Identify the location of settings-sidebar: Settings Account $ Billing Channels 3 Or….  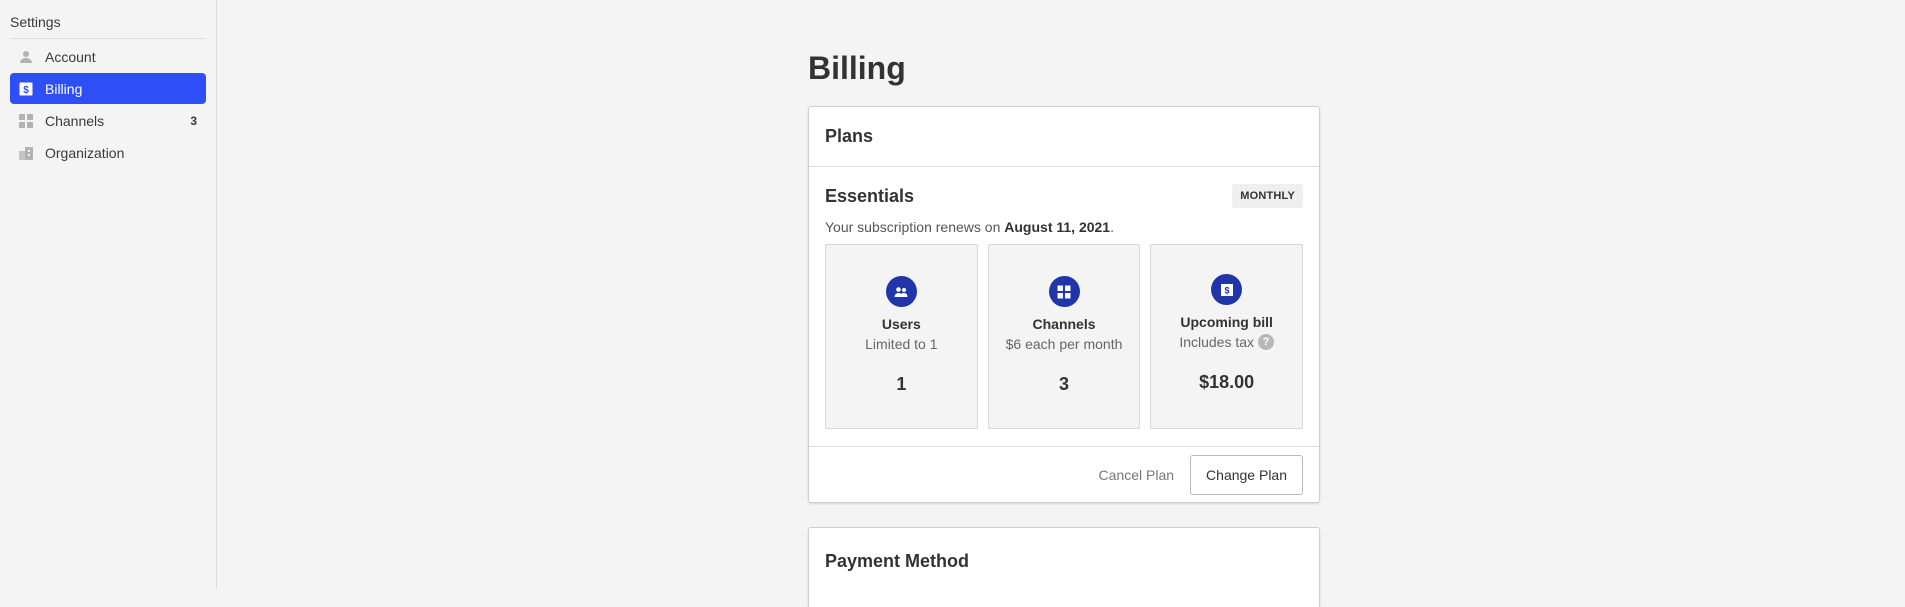
(108, 294).